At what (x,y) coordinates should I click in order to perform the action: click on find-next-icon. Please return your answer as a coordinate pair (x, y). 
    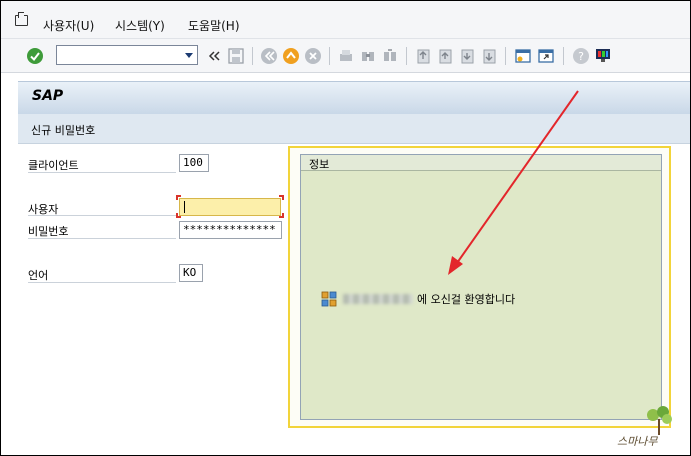
    Looking at the image, I should click on (390, 56).